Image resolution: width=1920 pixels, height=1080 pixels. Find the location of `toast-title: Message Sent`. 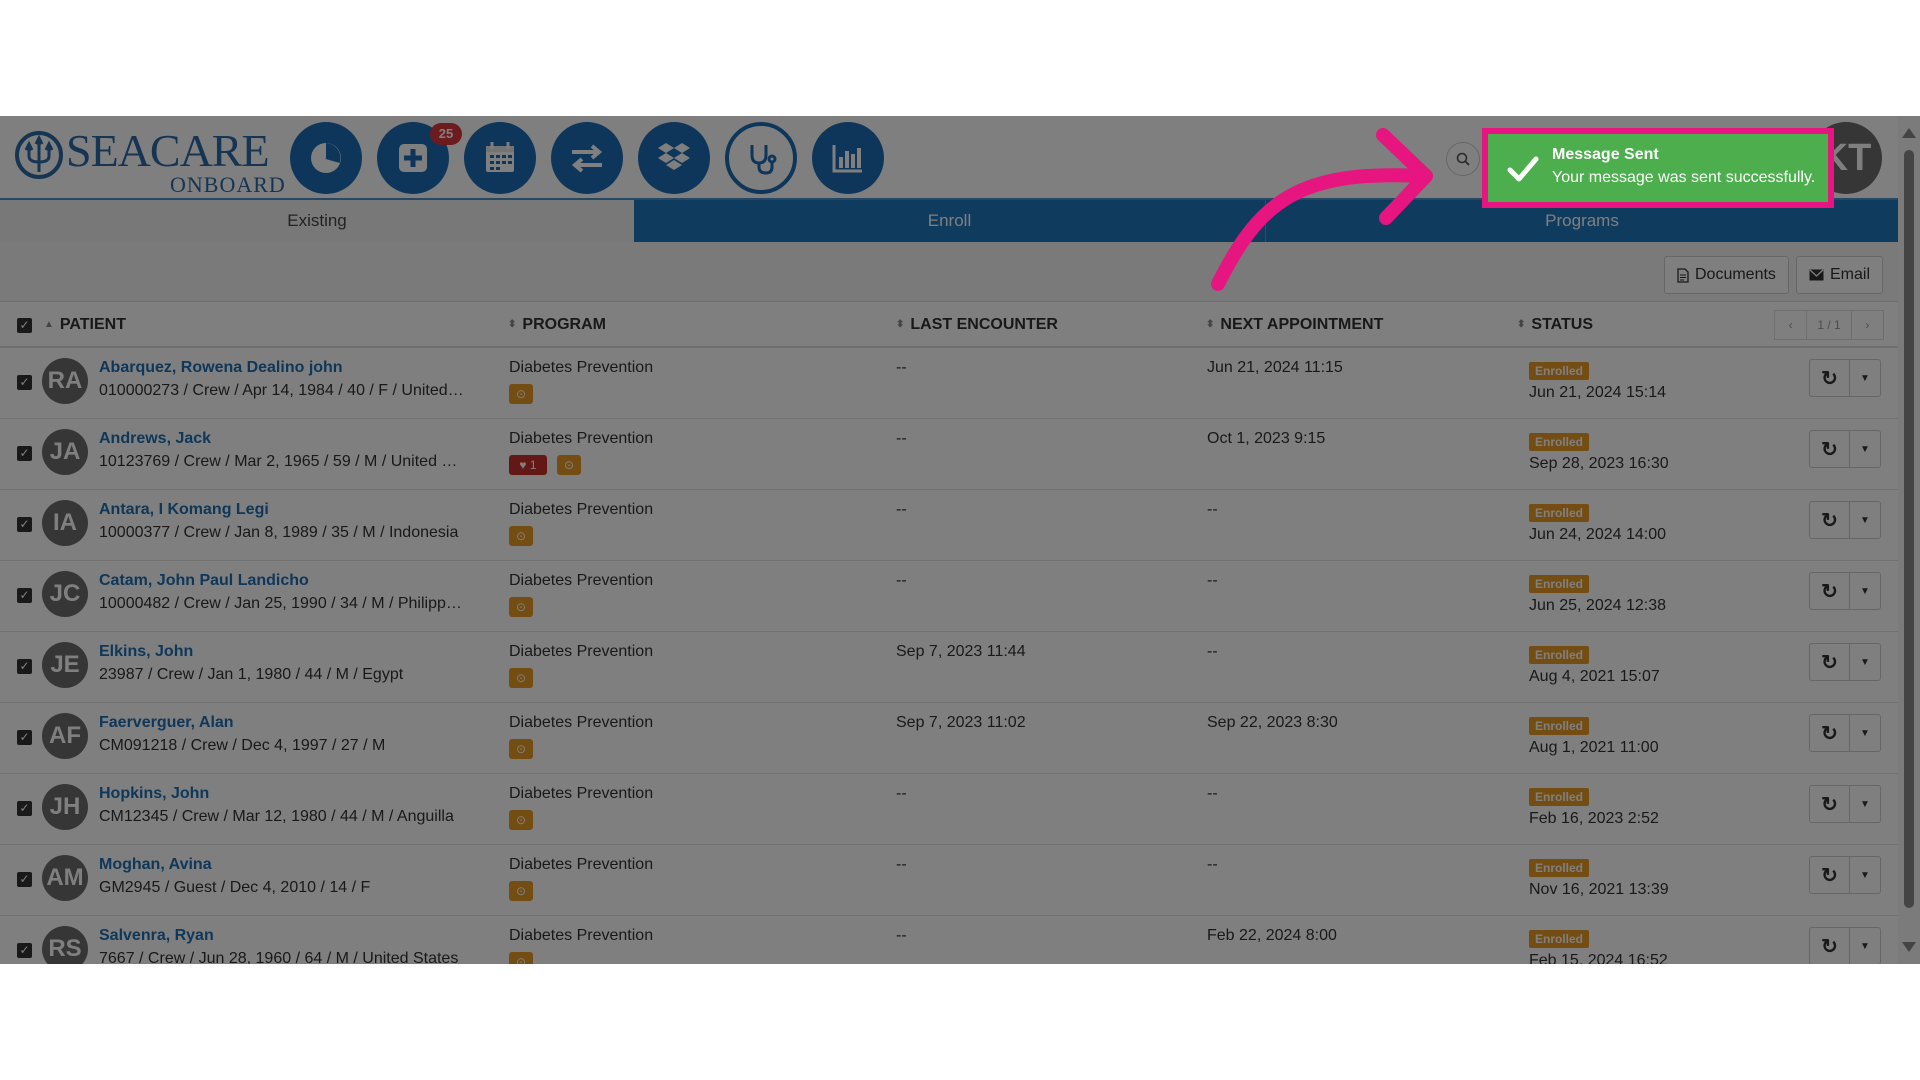

toast-title: Message Sent is located at coordinates (1605, 154).